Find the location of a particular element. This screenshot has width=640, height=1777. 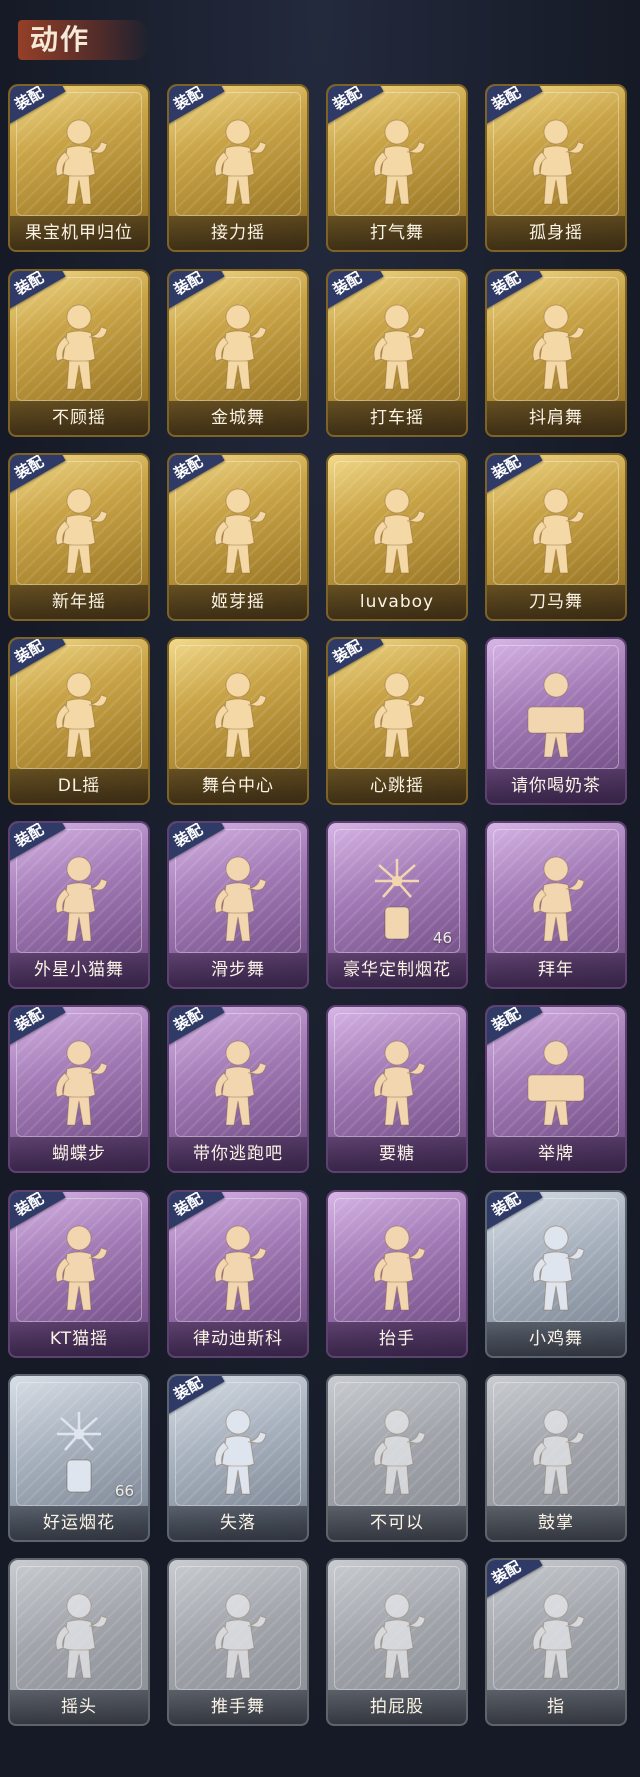

emote-card: 滑步舞 装配 is located at coordinates (238, 905).